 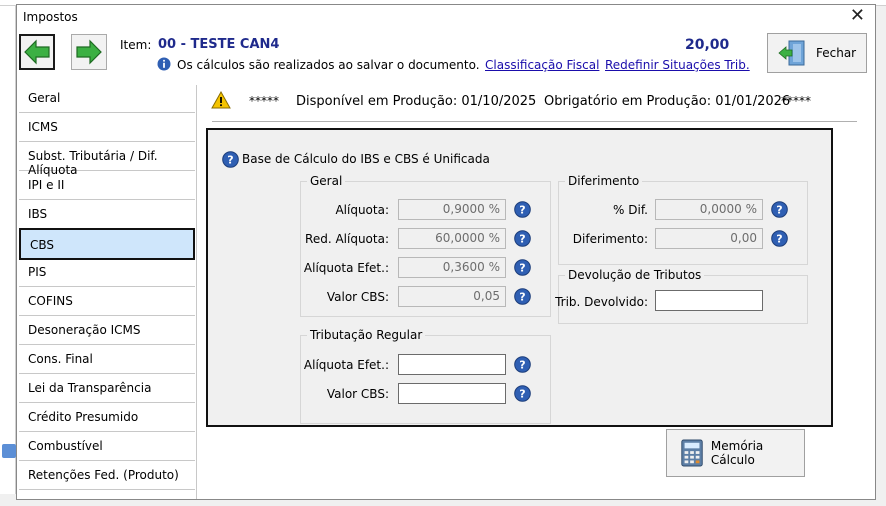 I want to click on sidebar-item-geral: Geral, so click(x=107, y=99).